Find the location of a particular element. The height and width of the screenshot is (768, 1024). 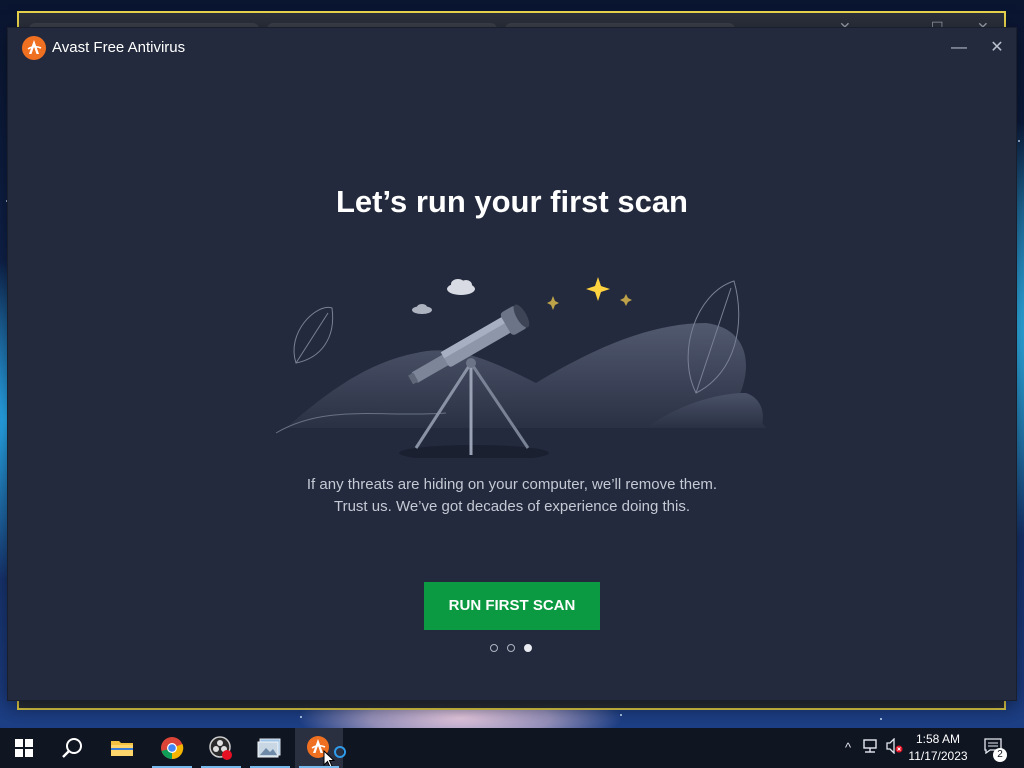

volume-muted-icon is located at coordinates (894, 747).